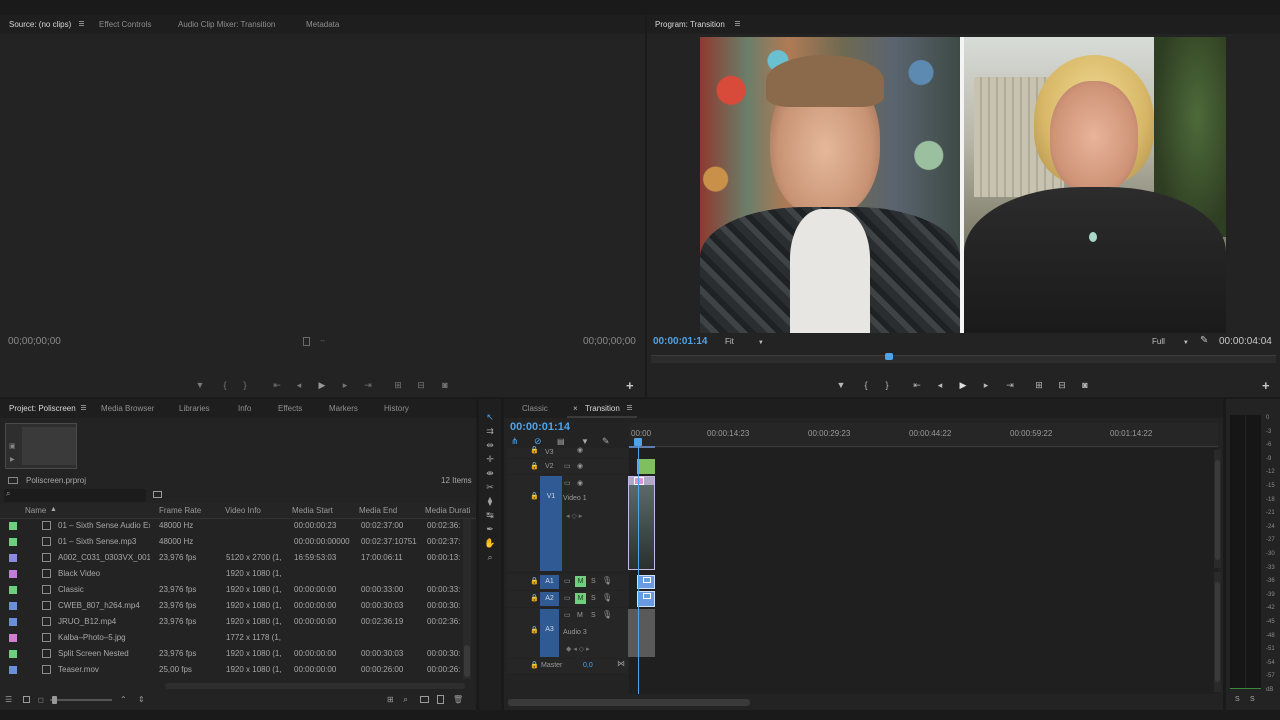 The image size is (1280, 720). What do you see at coordinates (345, 385) in the screenshot?
I see `step-forward-icon: ▸` at bounding box center [345, 385].